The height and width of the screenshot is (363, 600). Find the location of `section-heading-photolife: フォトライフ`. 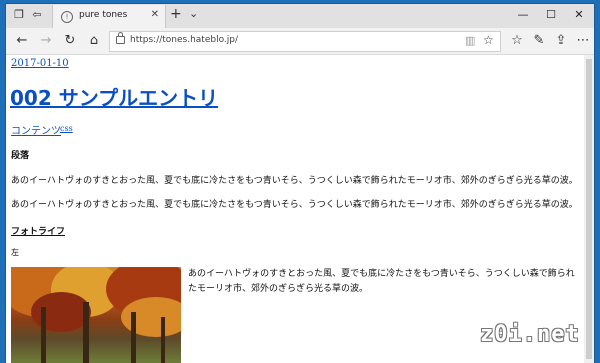

section-heading-photolife: フォトライフ is located at coordinates (38, 232).